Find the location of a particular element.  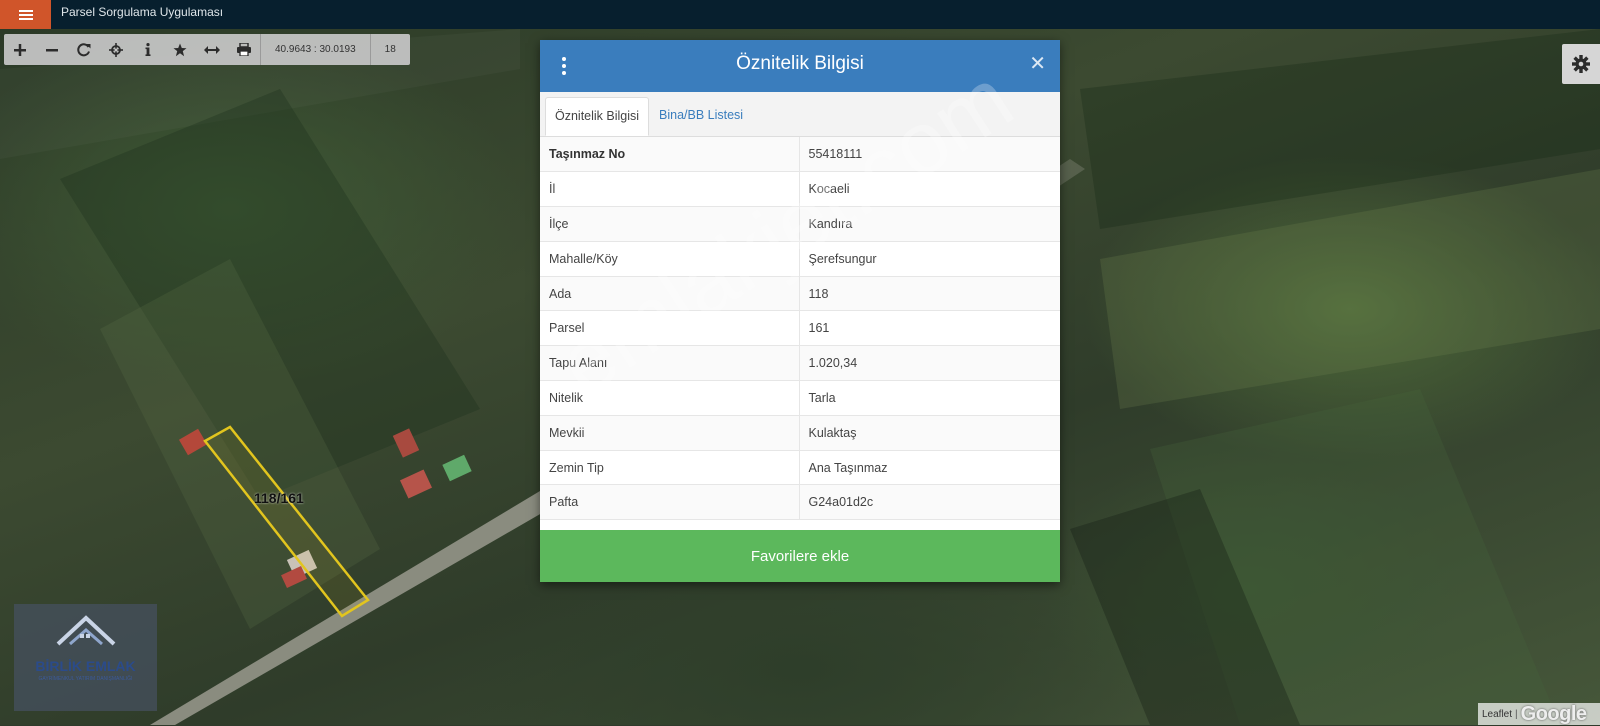

google-logo: Google is located at coordinates (1553, 713).